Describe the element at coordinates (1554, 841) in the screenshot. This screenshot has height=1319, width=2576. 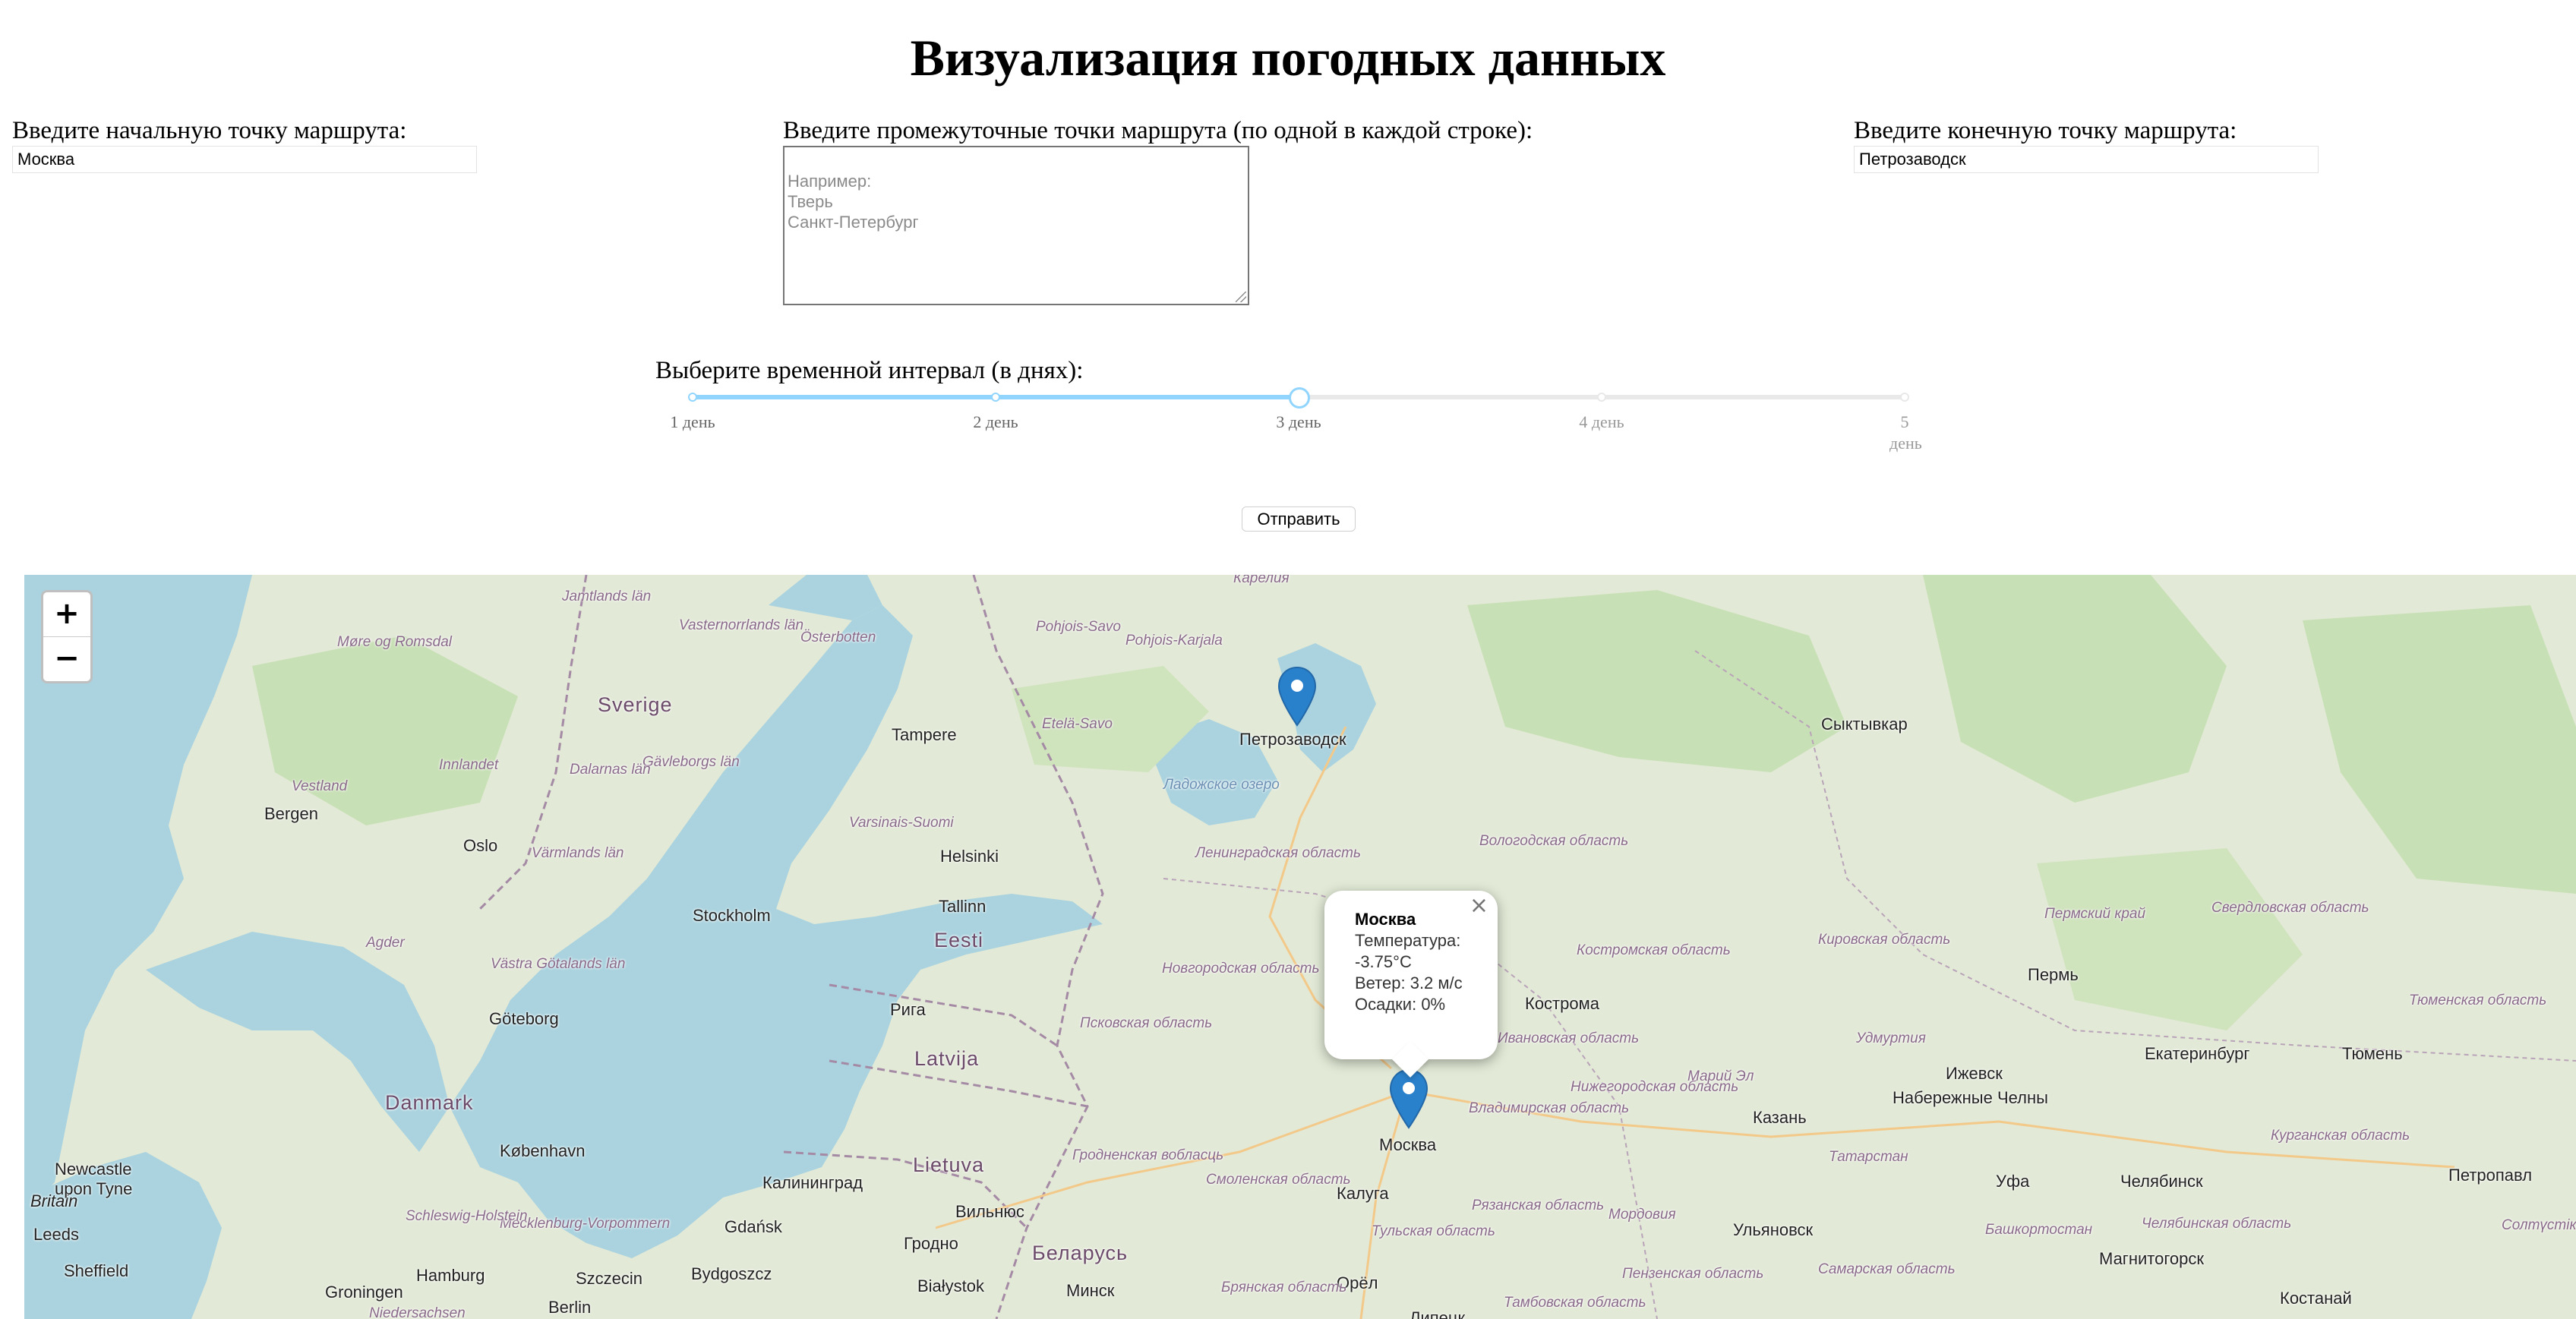
I see `map-label-region: Вологодская область` at that location.